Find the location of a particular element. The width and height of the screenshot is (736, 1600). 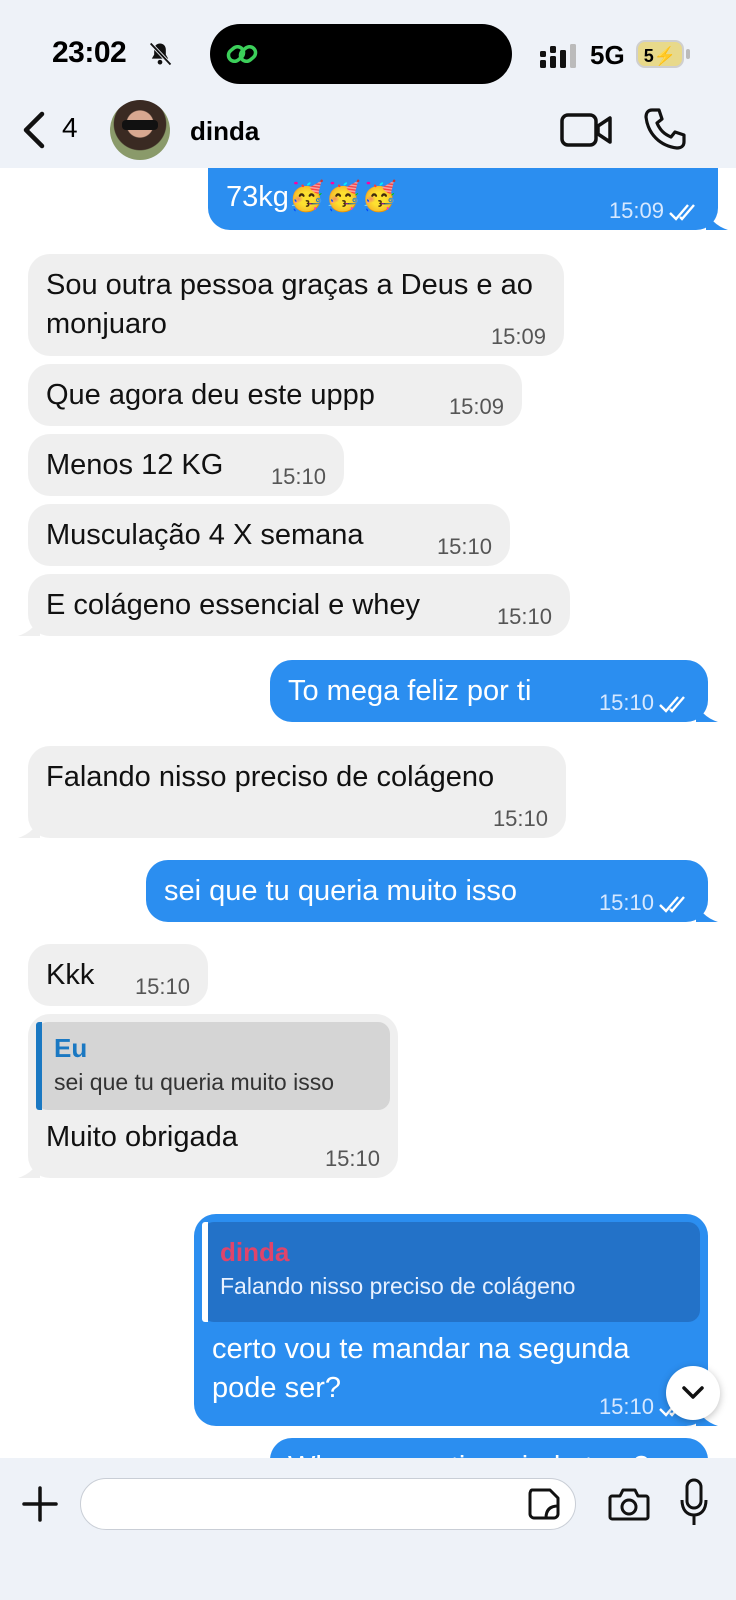

quoted-author: dinda is located at coordinates (255, 1252).